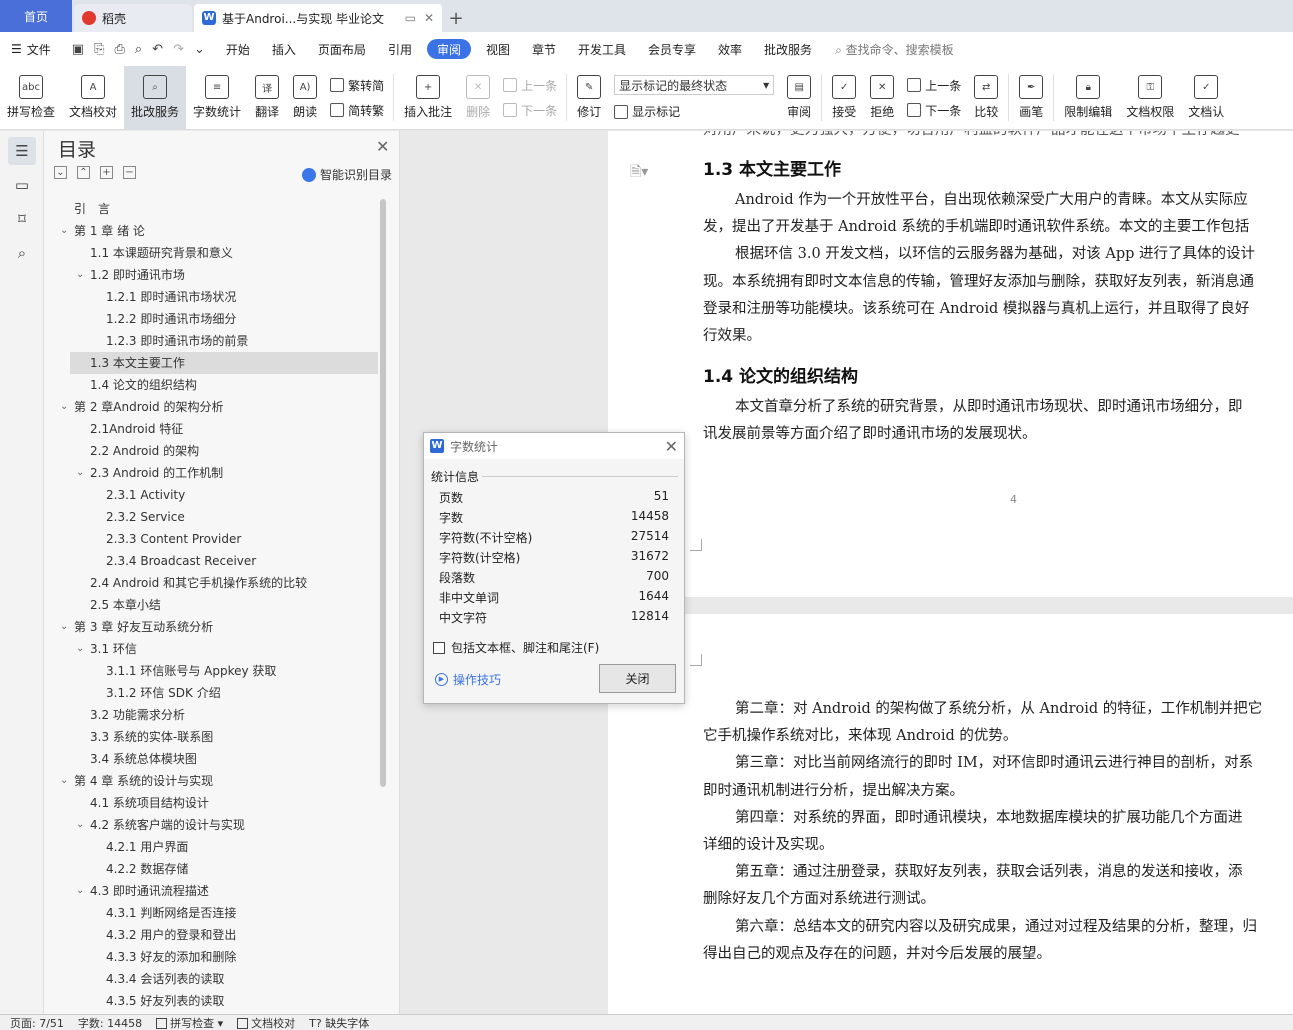 Image resolution: width=1293 pixels, height=1030 pixels. What do you see at coordinates (211, 209) in the screenshot?
I see `toc-item: 引 言` at bounding box center [211, 209].